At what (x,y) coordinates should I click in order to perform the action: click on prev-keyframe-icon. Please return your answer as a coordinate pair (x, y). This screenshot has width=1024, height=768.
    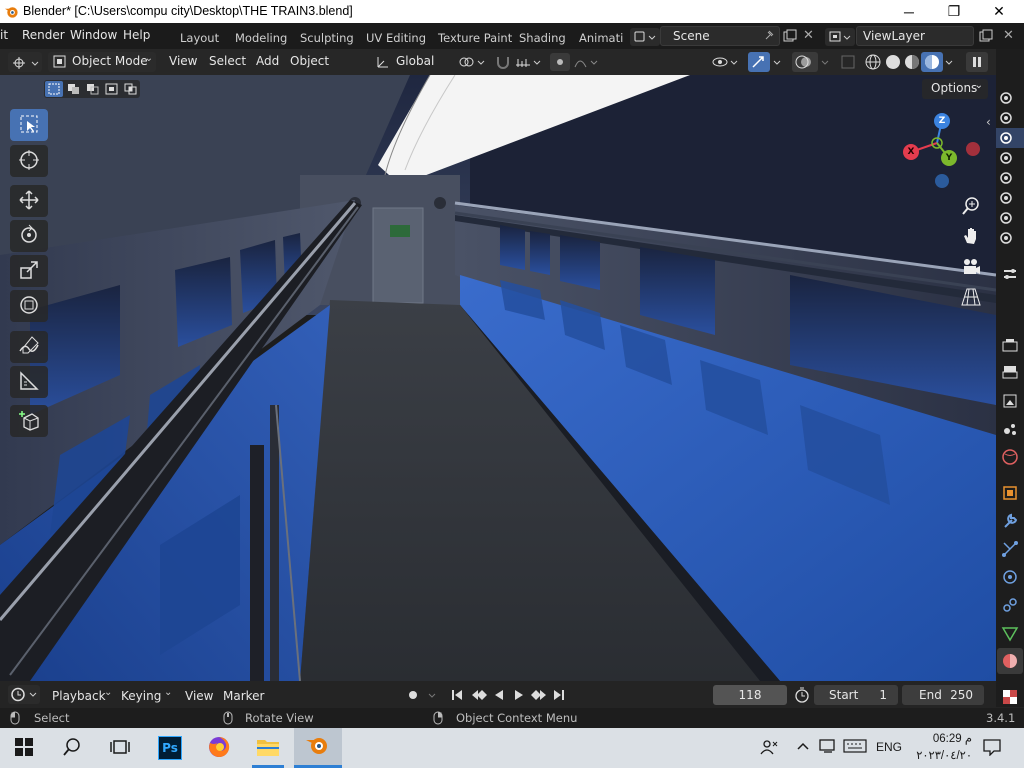
    Looking at the image, I should click on (479, 696).